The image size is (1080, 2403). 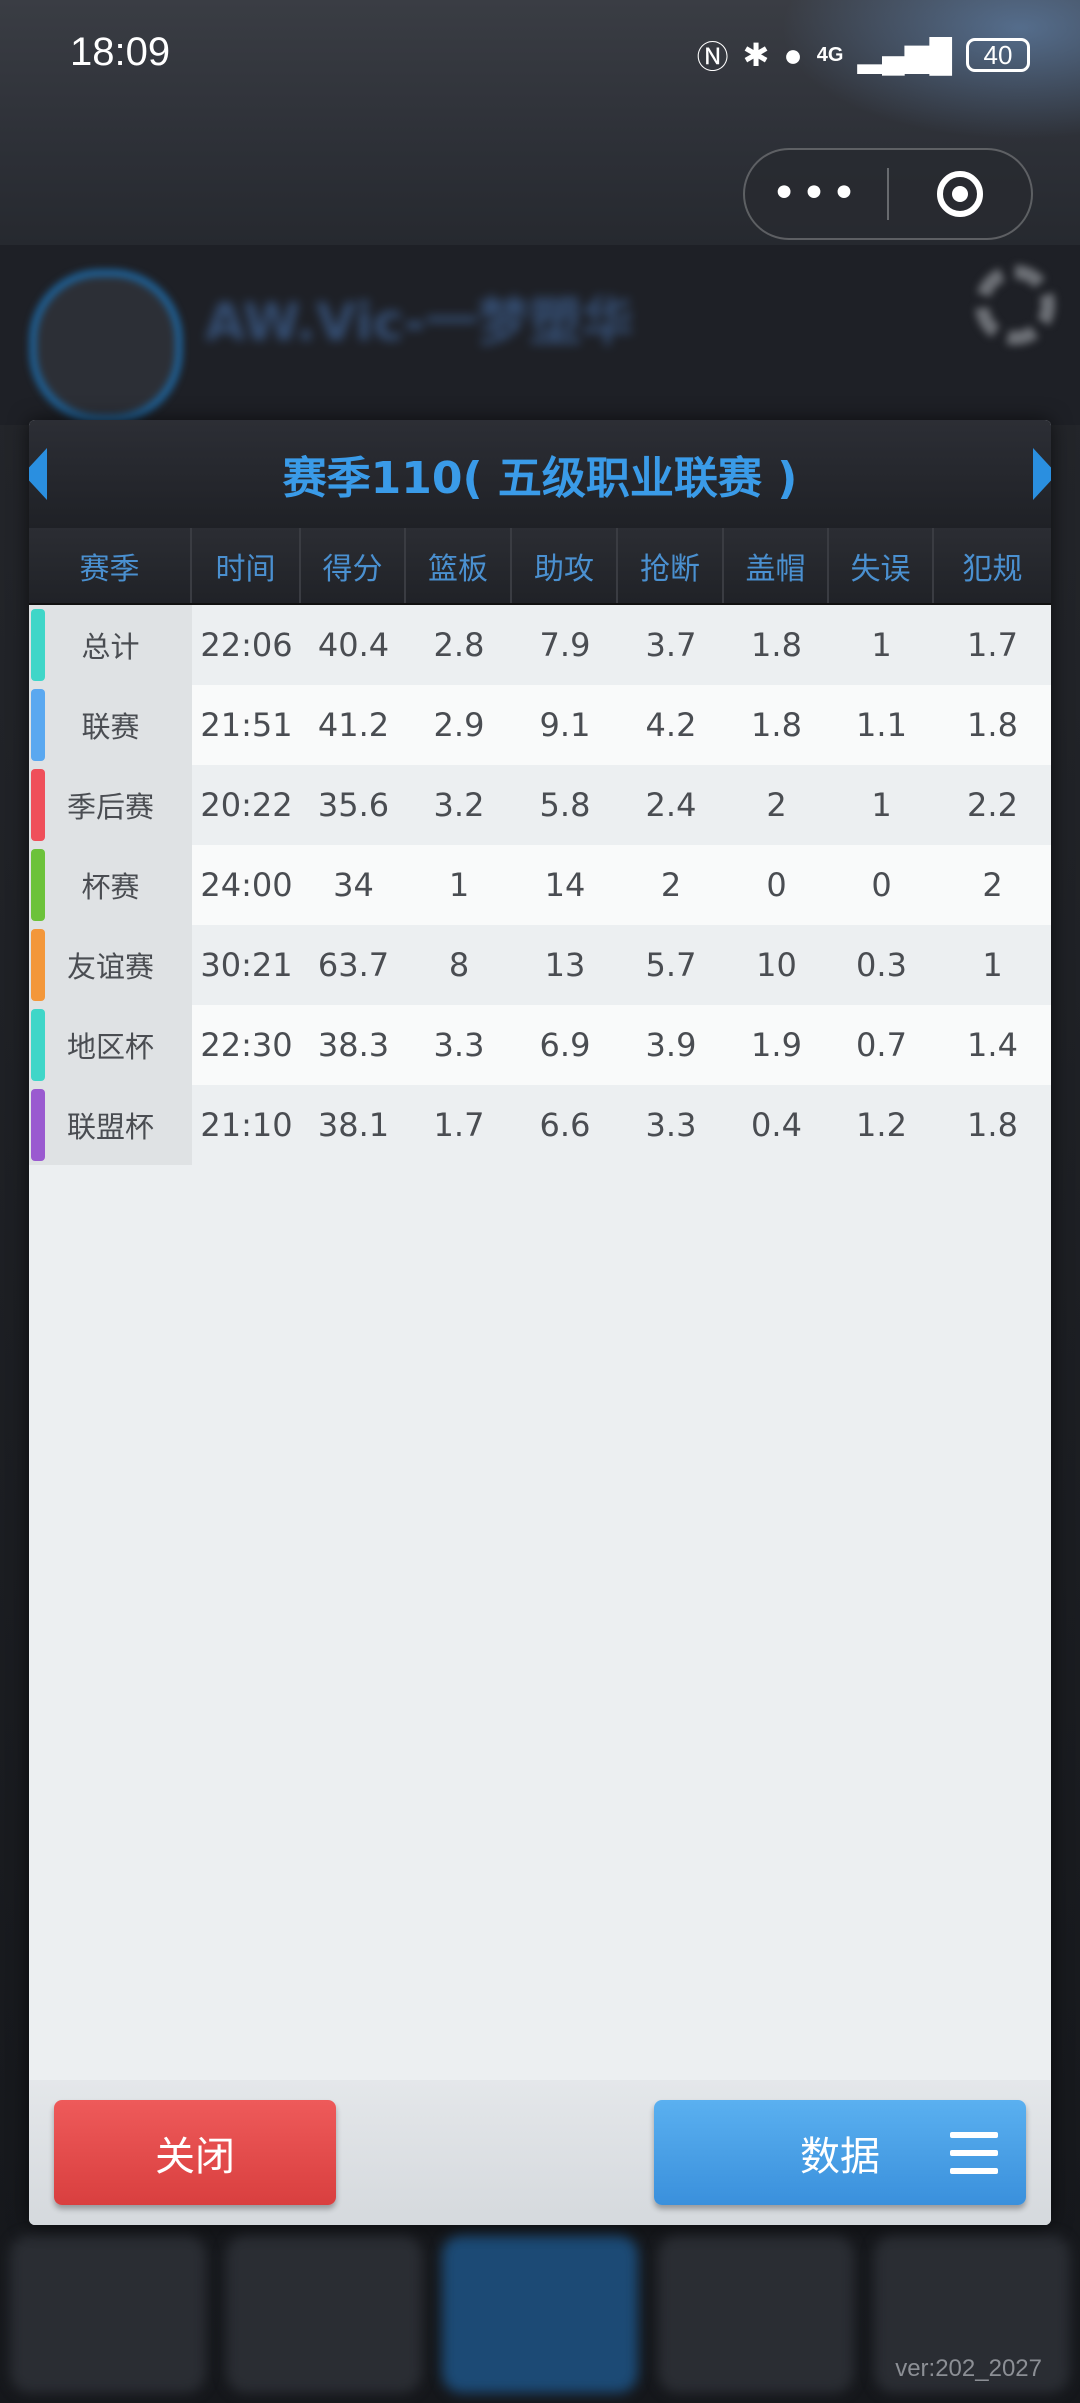 What do you see at coordinates (756, 55) in the screenshot?
I see `bluetooth-icon: ✱` at bounding box center [756, 55].